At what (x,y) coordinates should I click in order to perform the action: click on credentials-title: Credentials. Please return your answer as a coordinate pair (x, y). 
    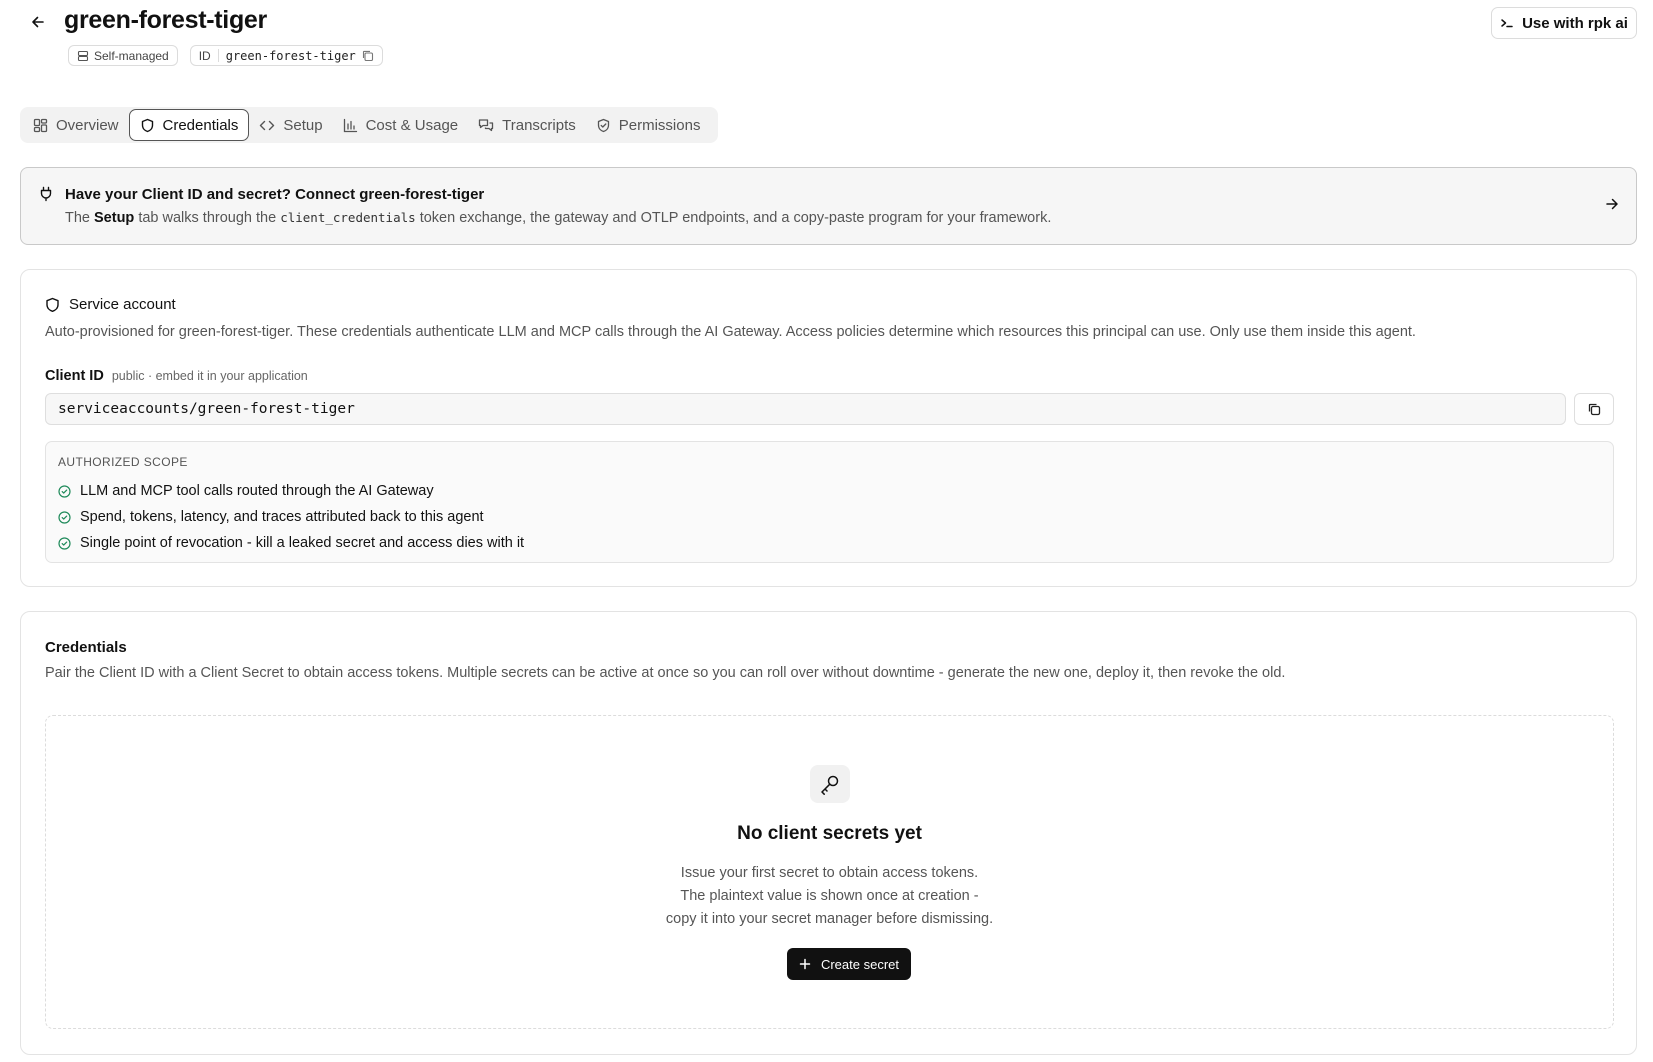
    Looking at the image, I should click on (86, 647).